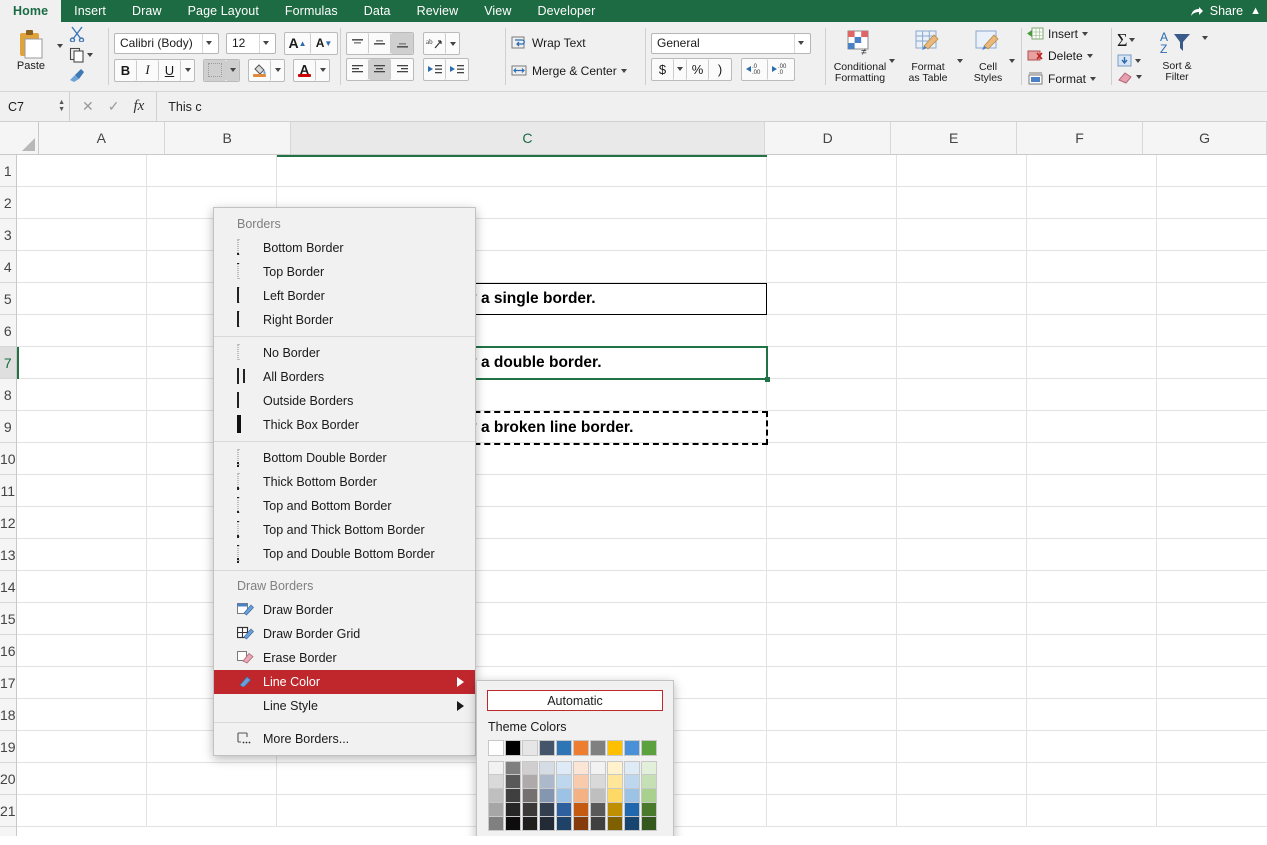  Describe the element at coordinates (781, 69) in the screenshot. I see `decrease-decimal-button: .00 .0` at that location.